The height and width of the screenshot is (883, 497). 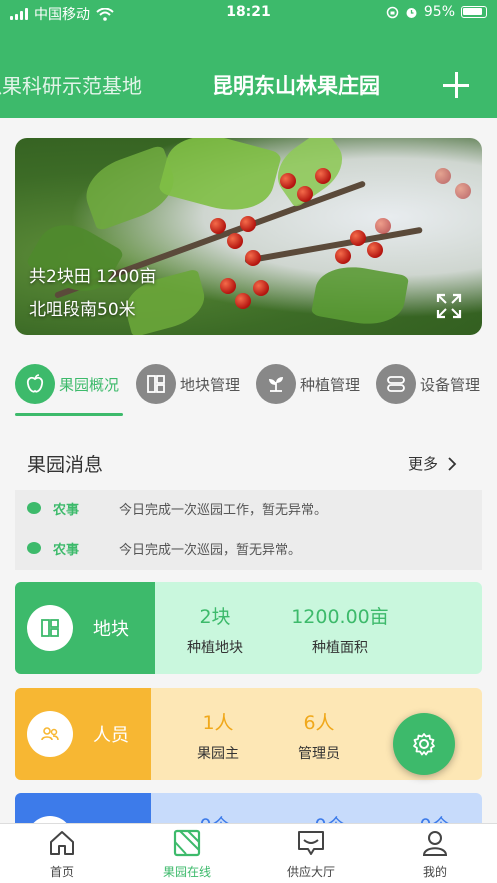 I want to click on tabbar-label: 供应大厅, so click(x=310, y=872).